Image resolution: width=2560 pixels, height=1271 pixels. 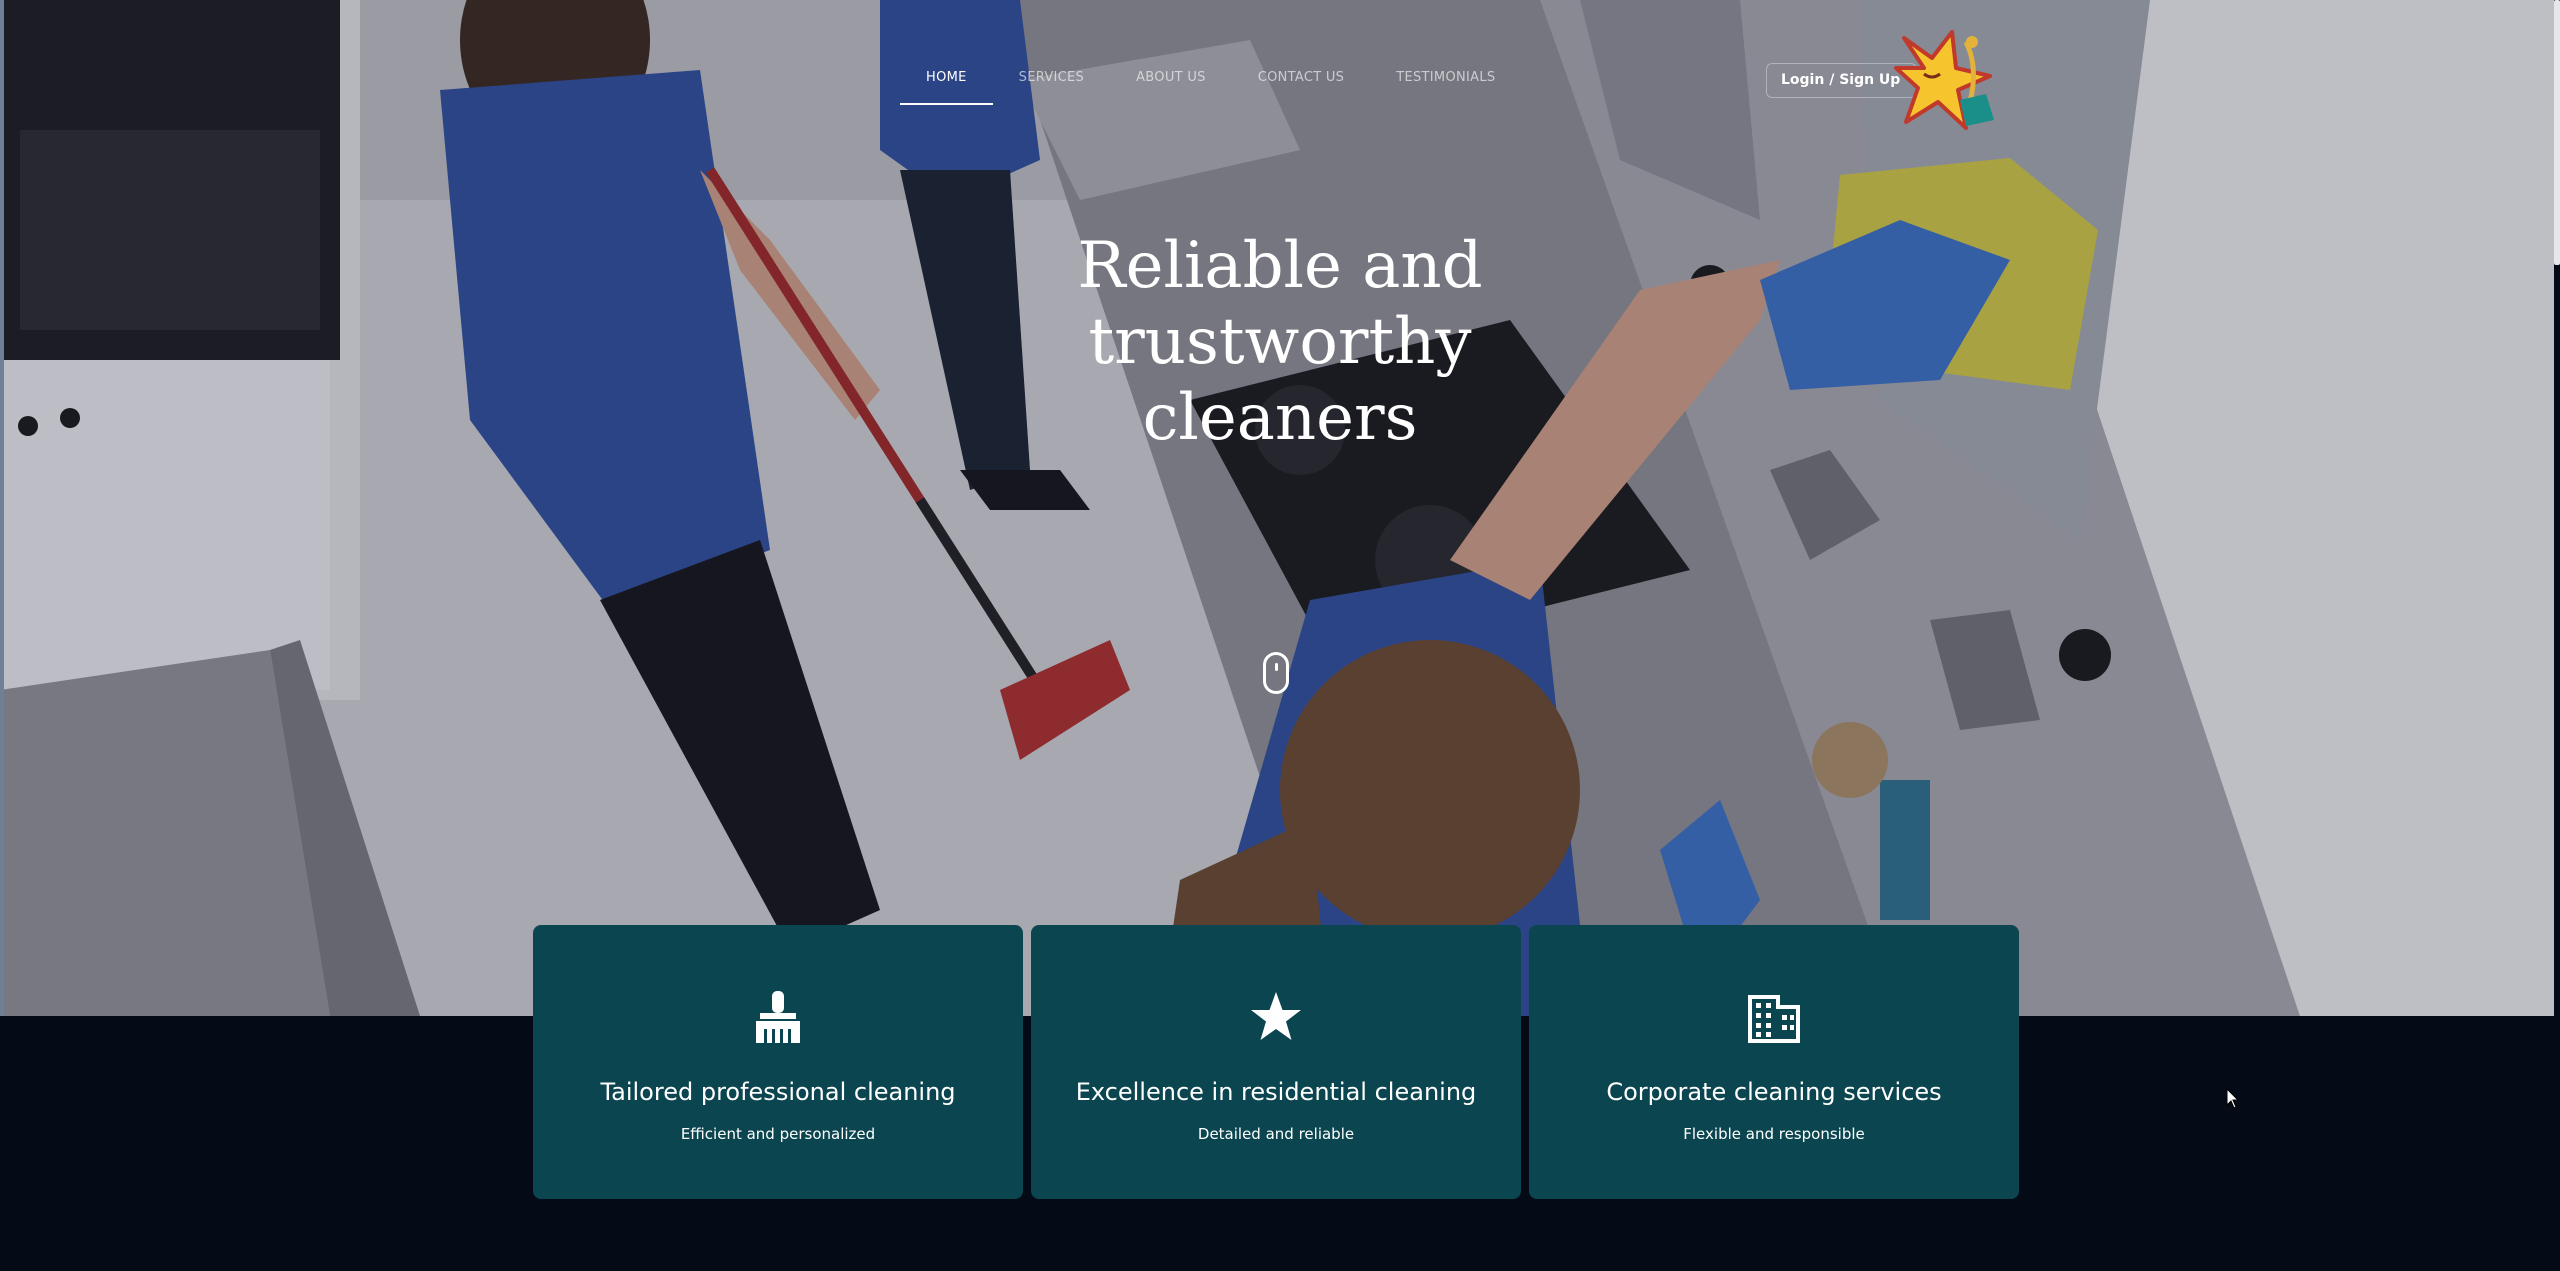 I want to click on page-scrollbar, so click(x=2557, y=635).